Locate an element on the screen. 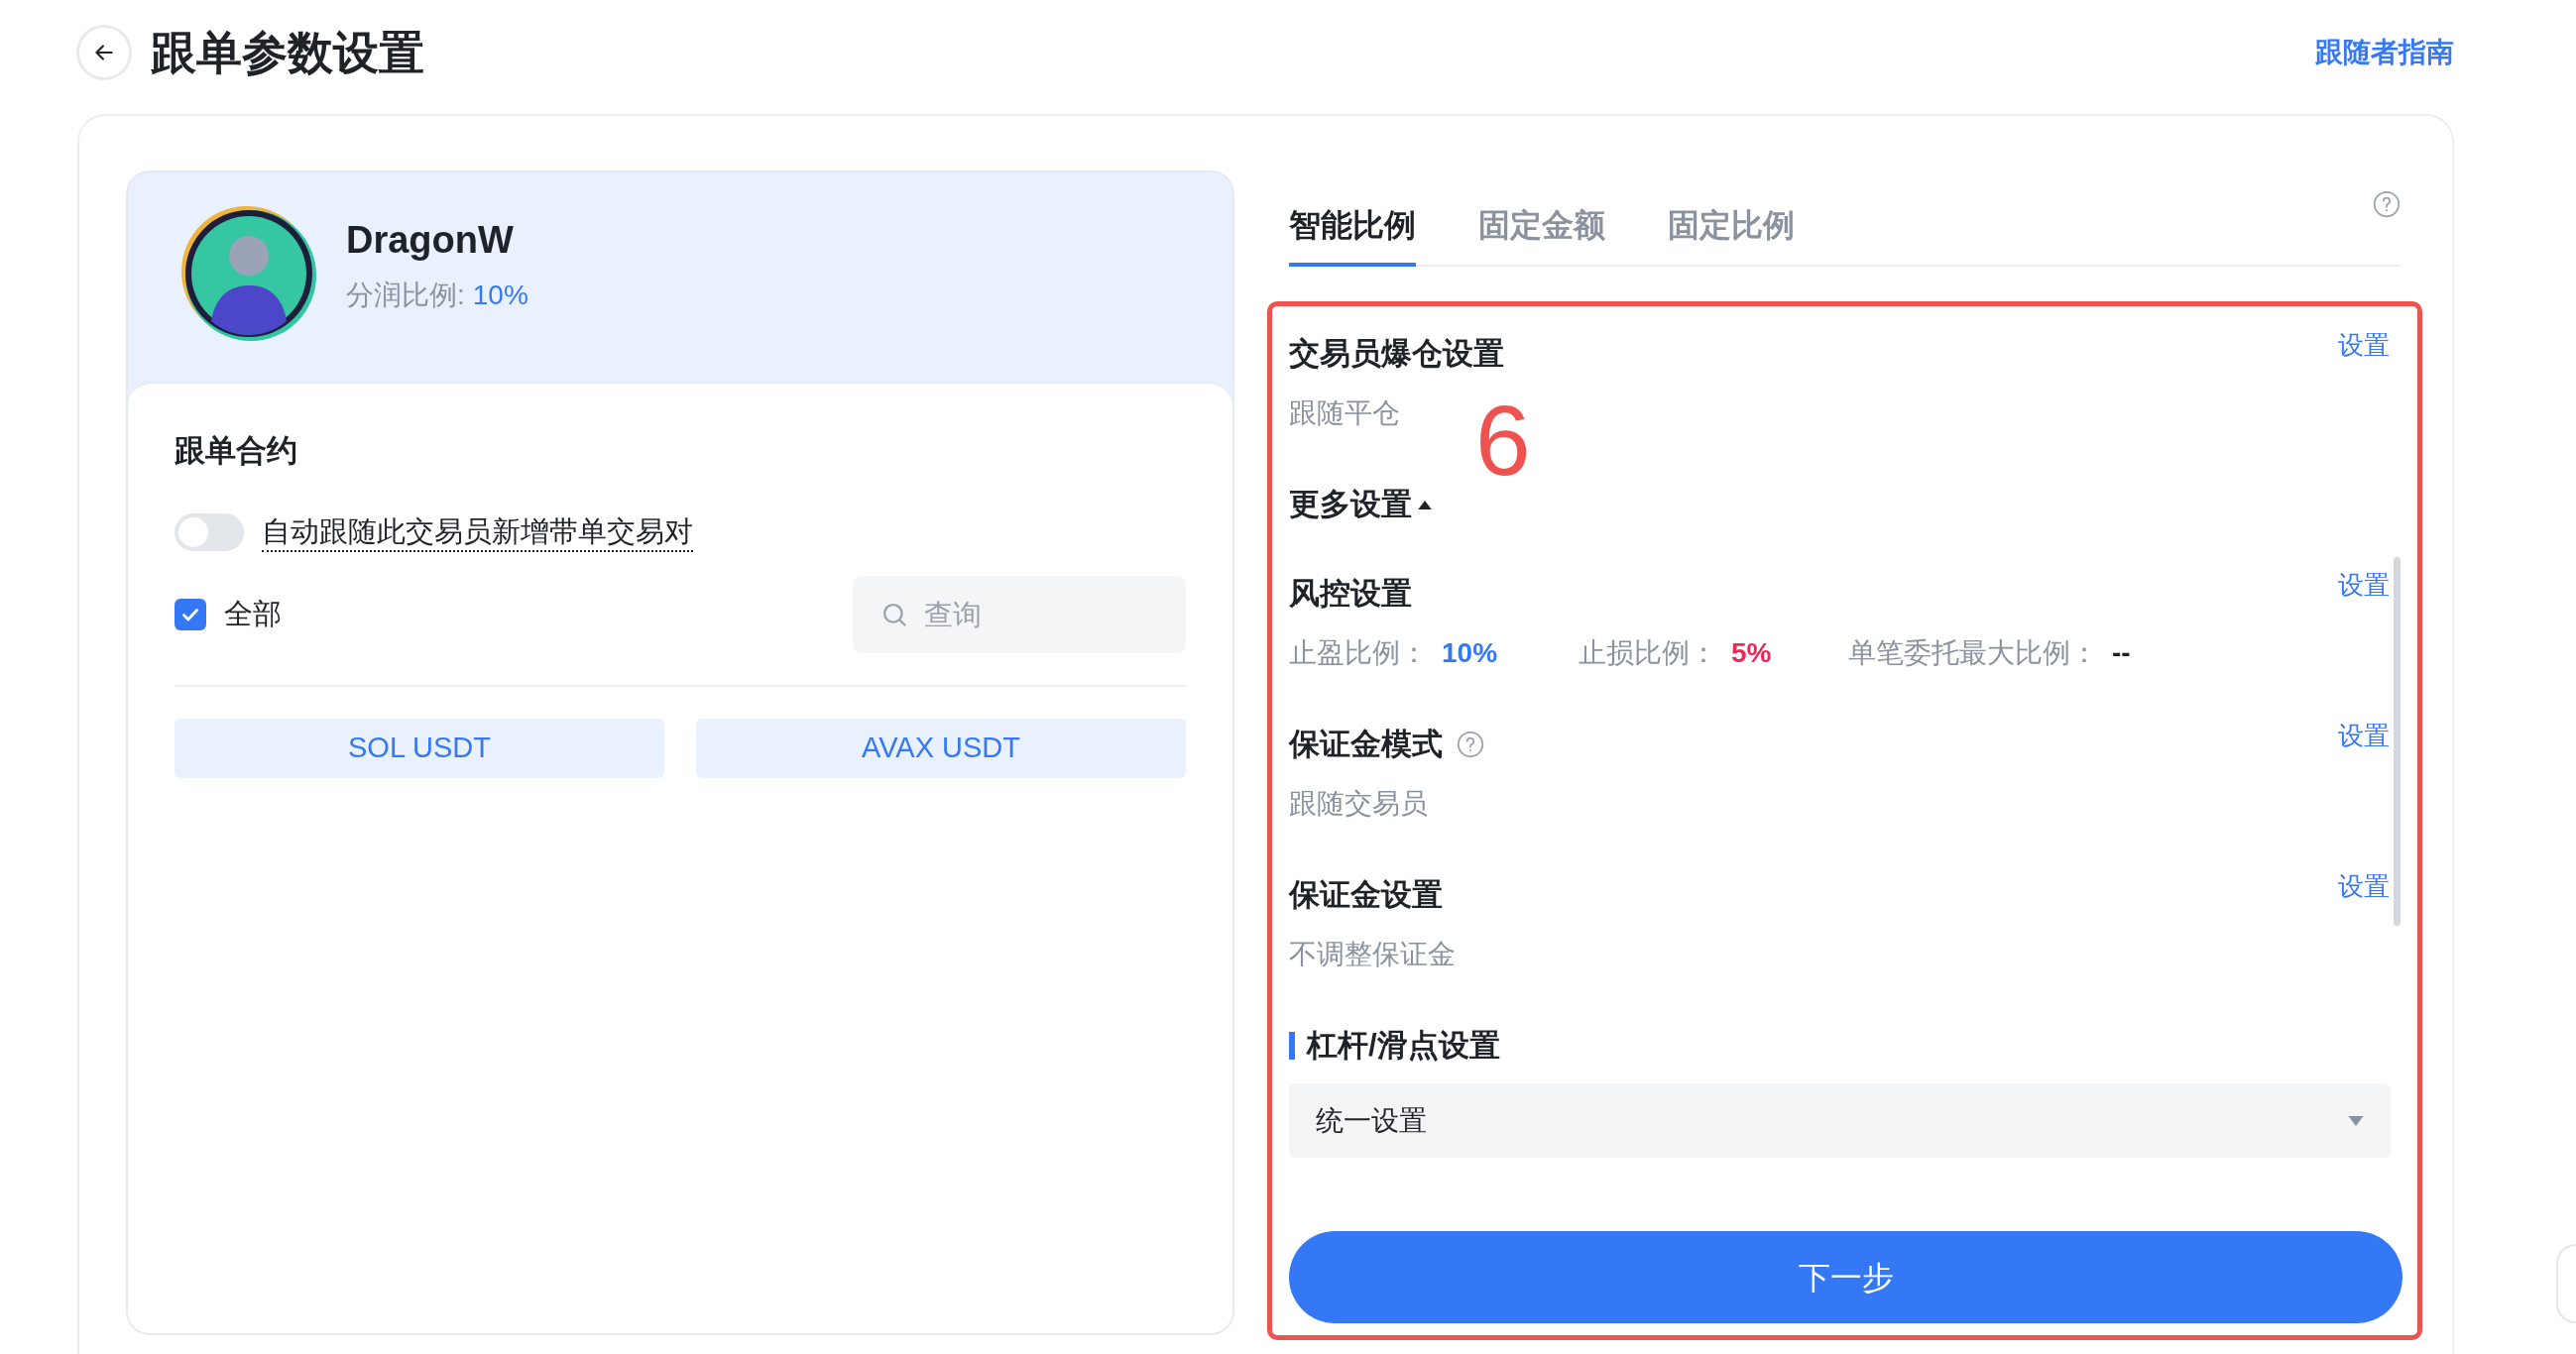 The height and width of the screenshot is (1354, 2576). dropdown-caret-icon is located at coordinates (2356, 1120).